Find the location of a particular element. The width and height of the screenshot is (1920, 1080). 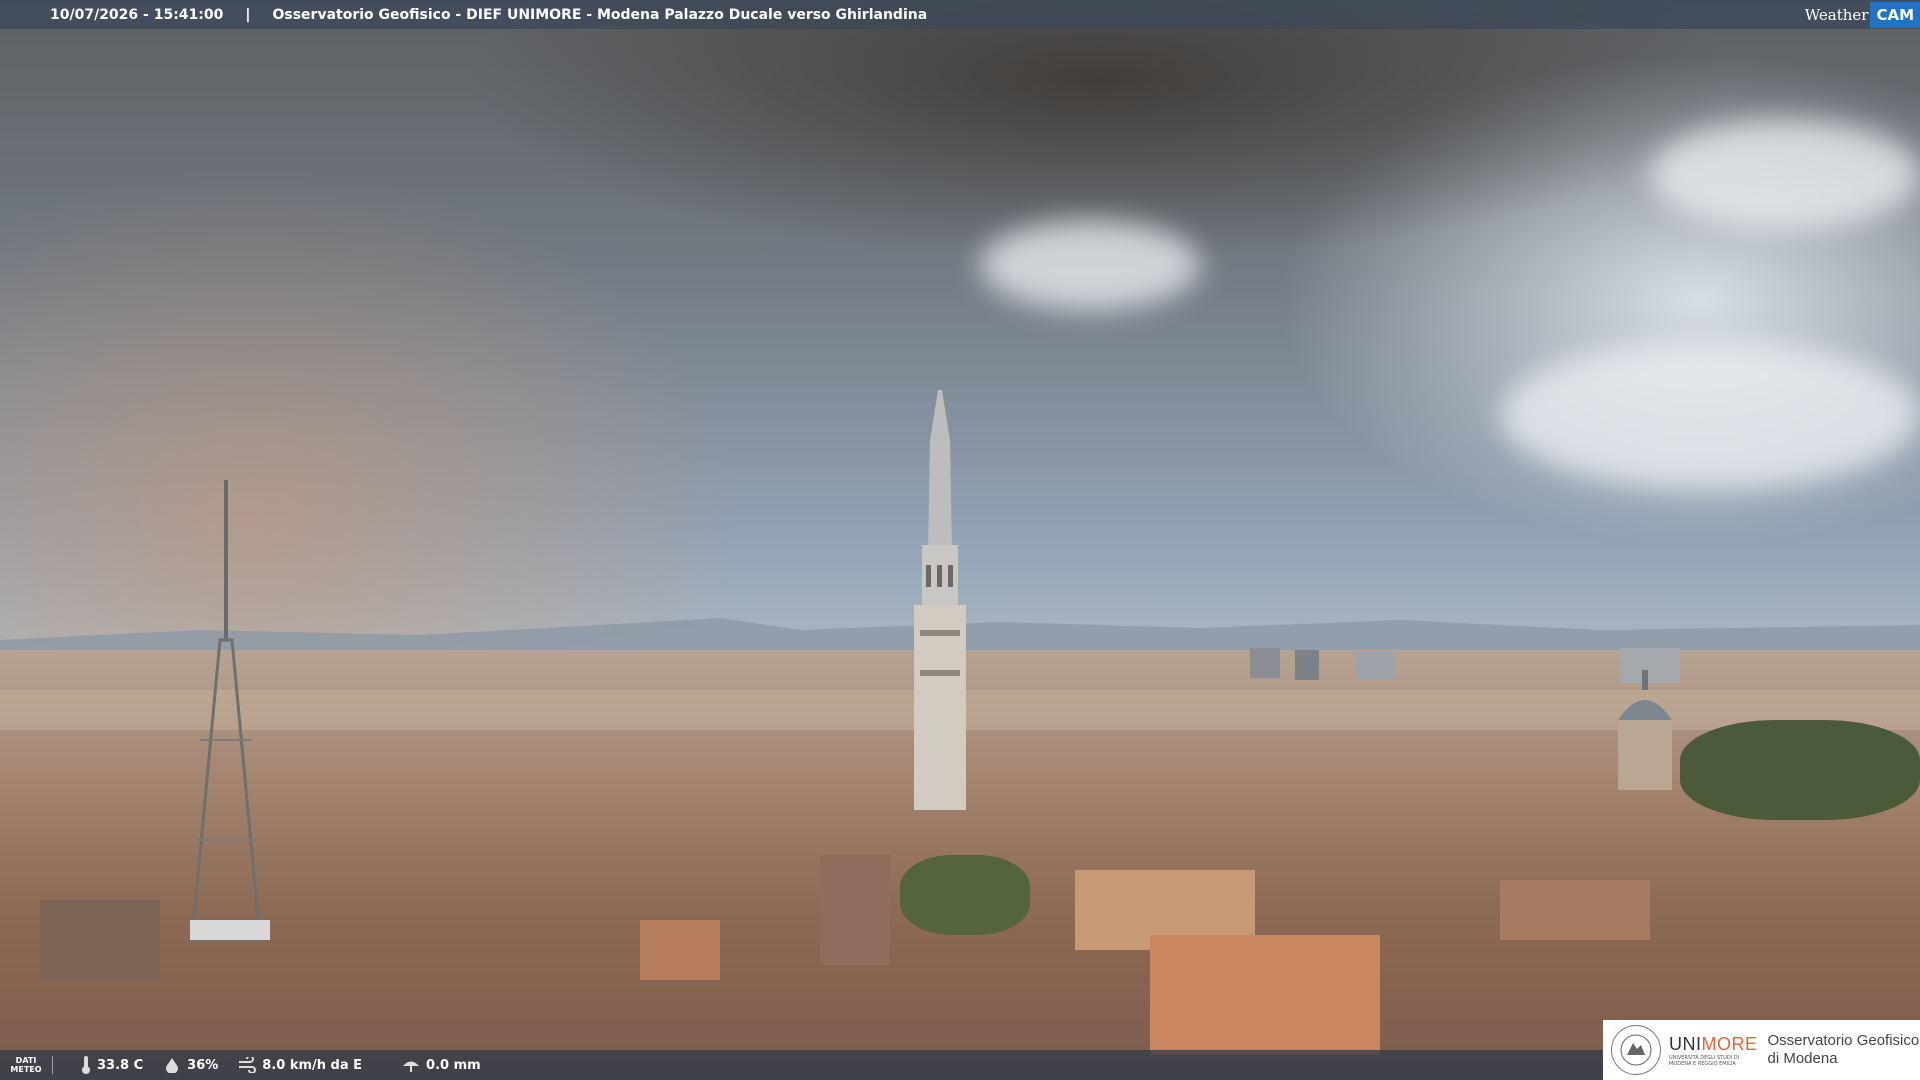

wind-icon is located at coordinates (248, 1065).